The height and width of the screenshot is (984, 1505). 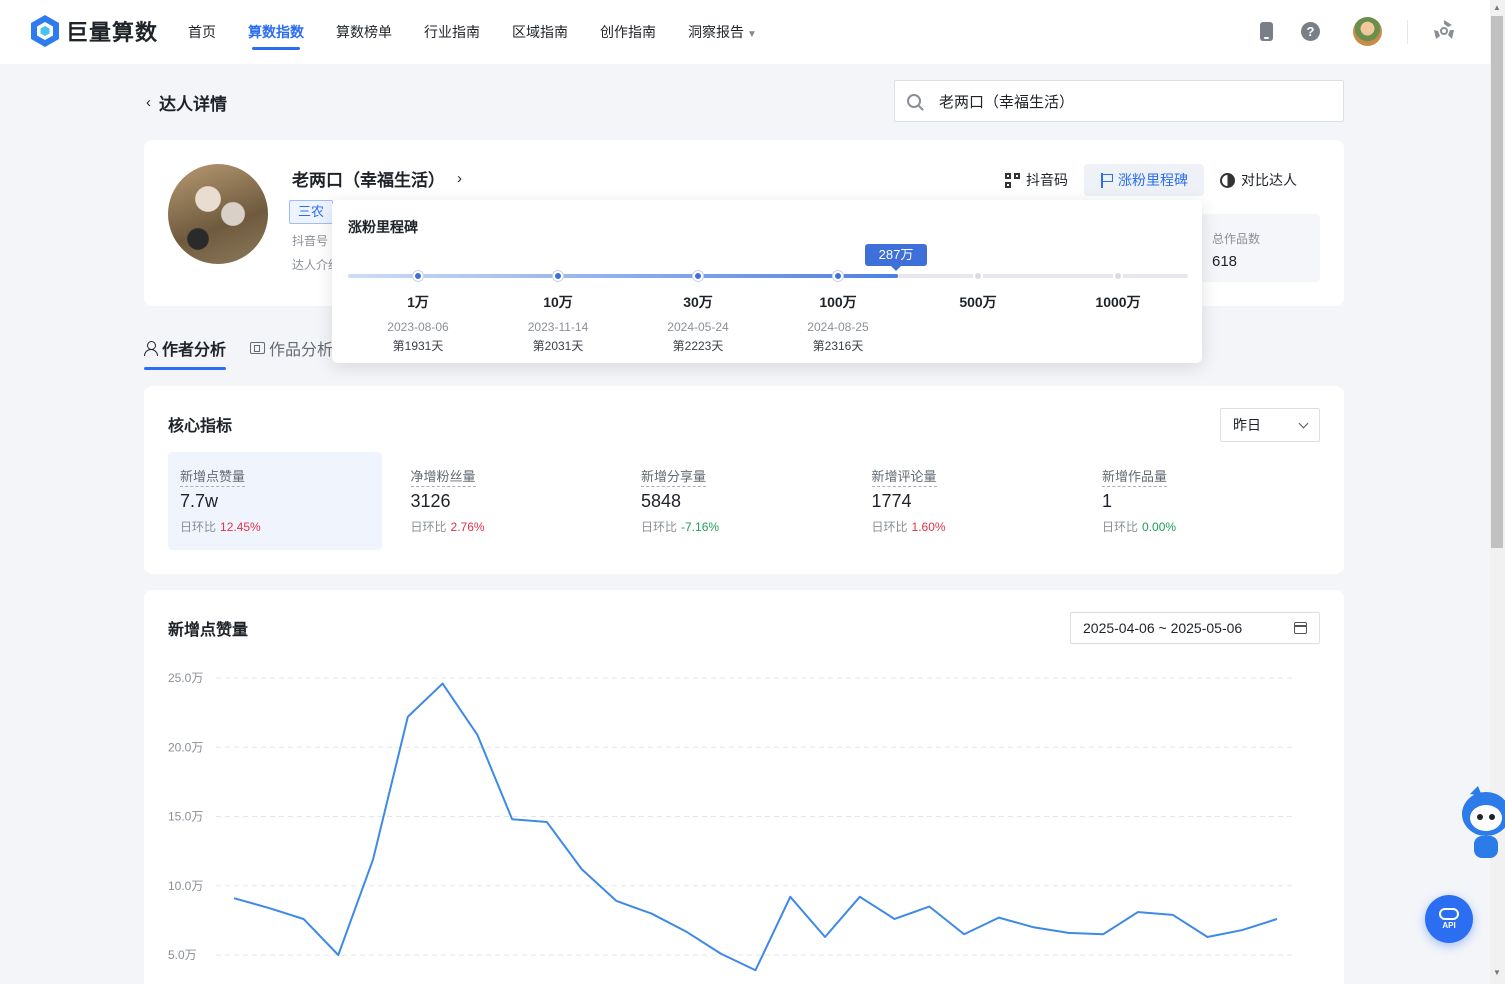 I want to click on tab-author-analysis: 作者分析, so click(x=185, y=348).